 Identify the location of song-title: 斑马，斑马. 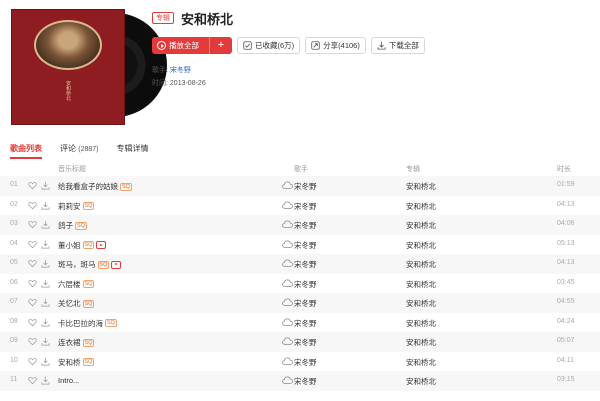
(77, 264).